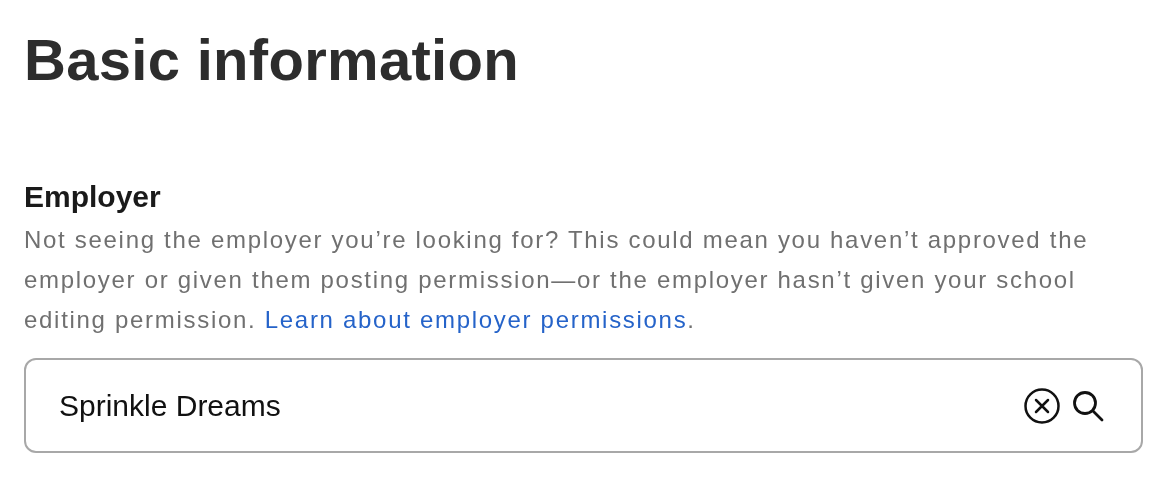  Describe the element at coordinates (1088, 405) in the screenshot. I see `search-icon` at that location.